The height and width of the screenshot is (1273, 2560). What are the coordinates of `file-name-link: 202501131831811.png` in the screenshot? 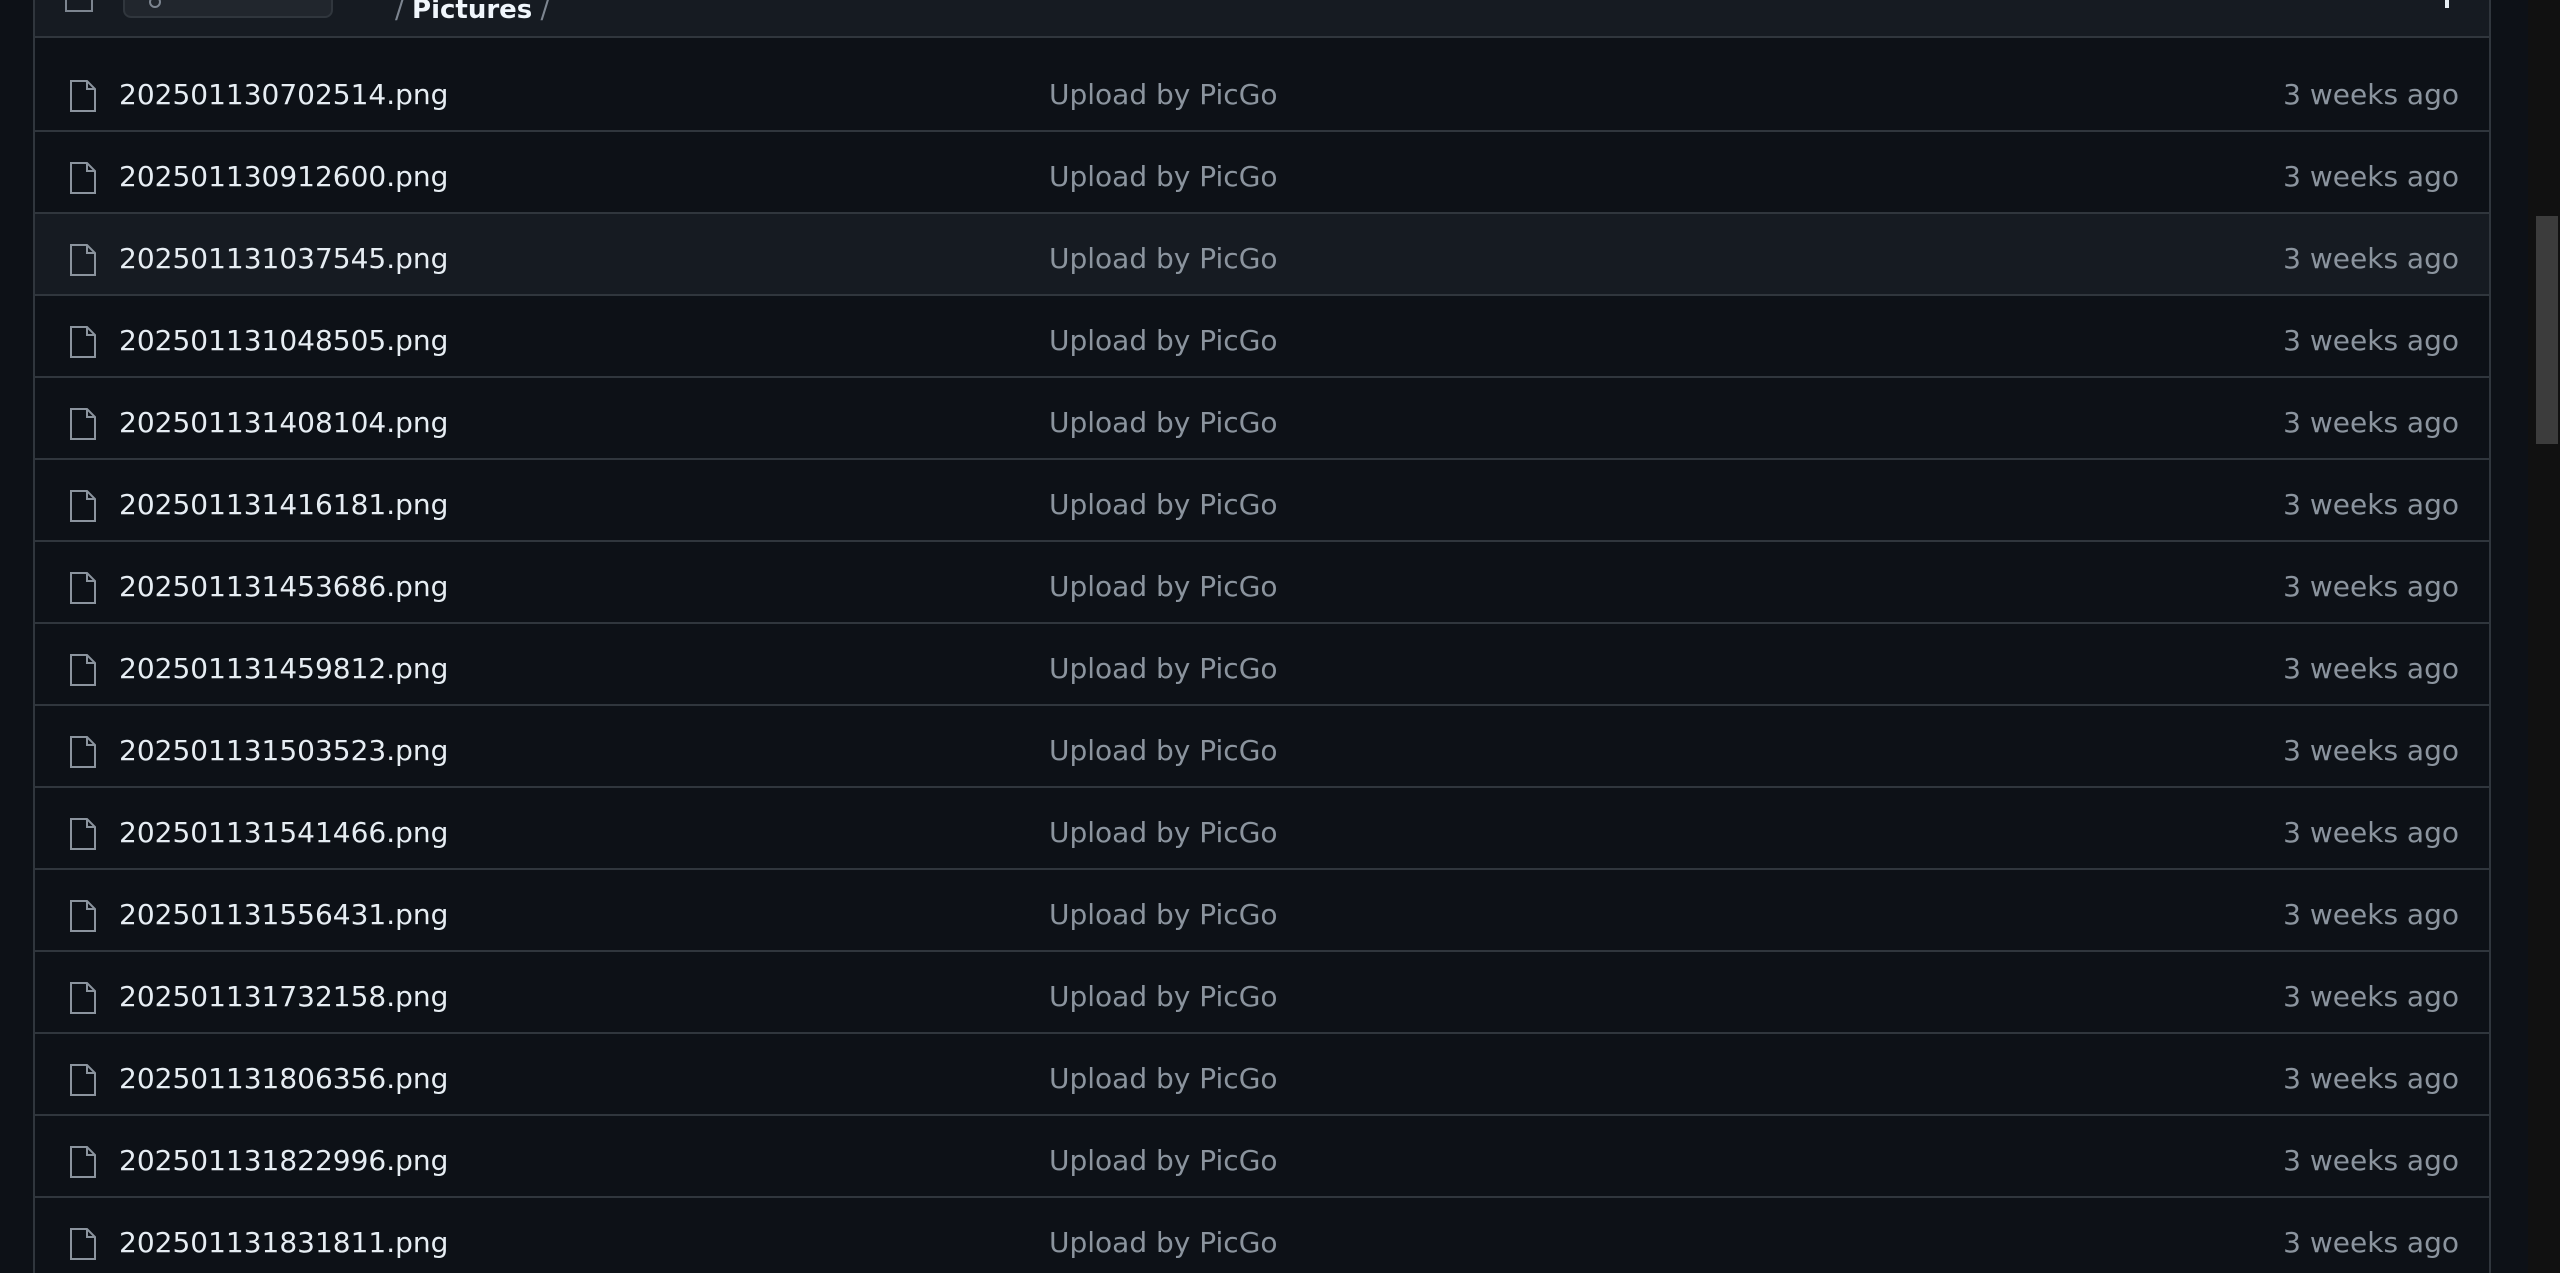 It's located at (283, 1242).